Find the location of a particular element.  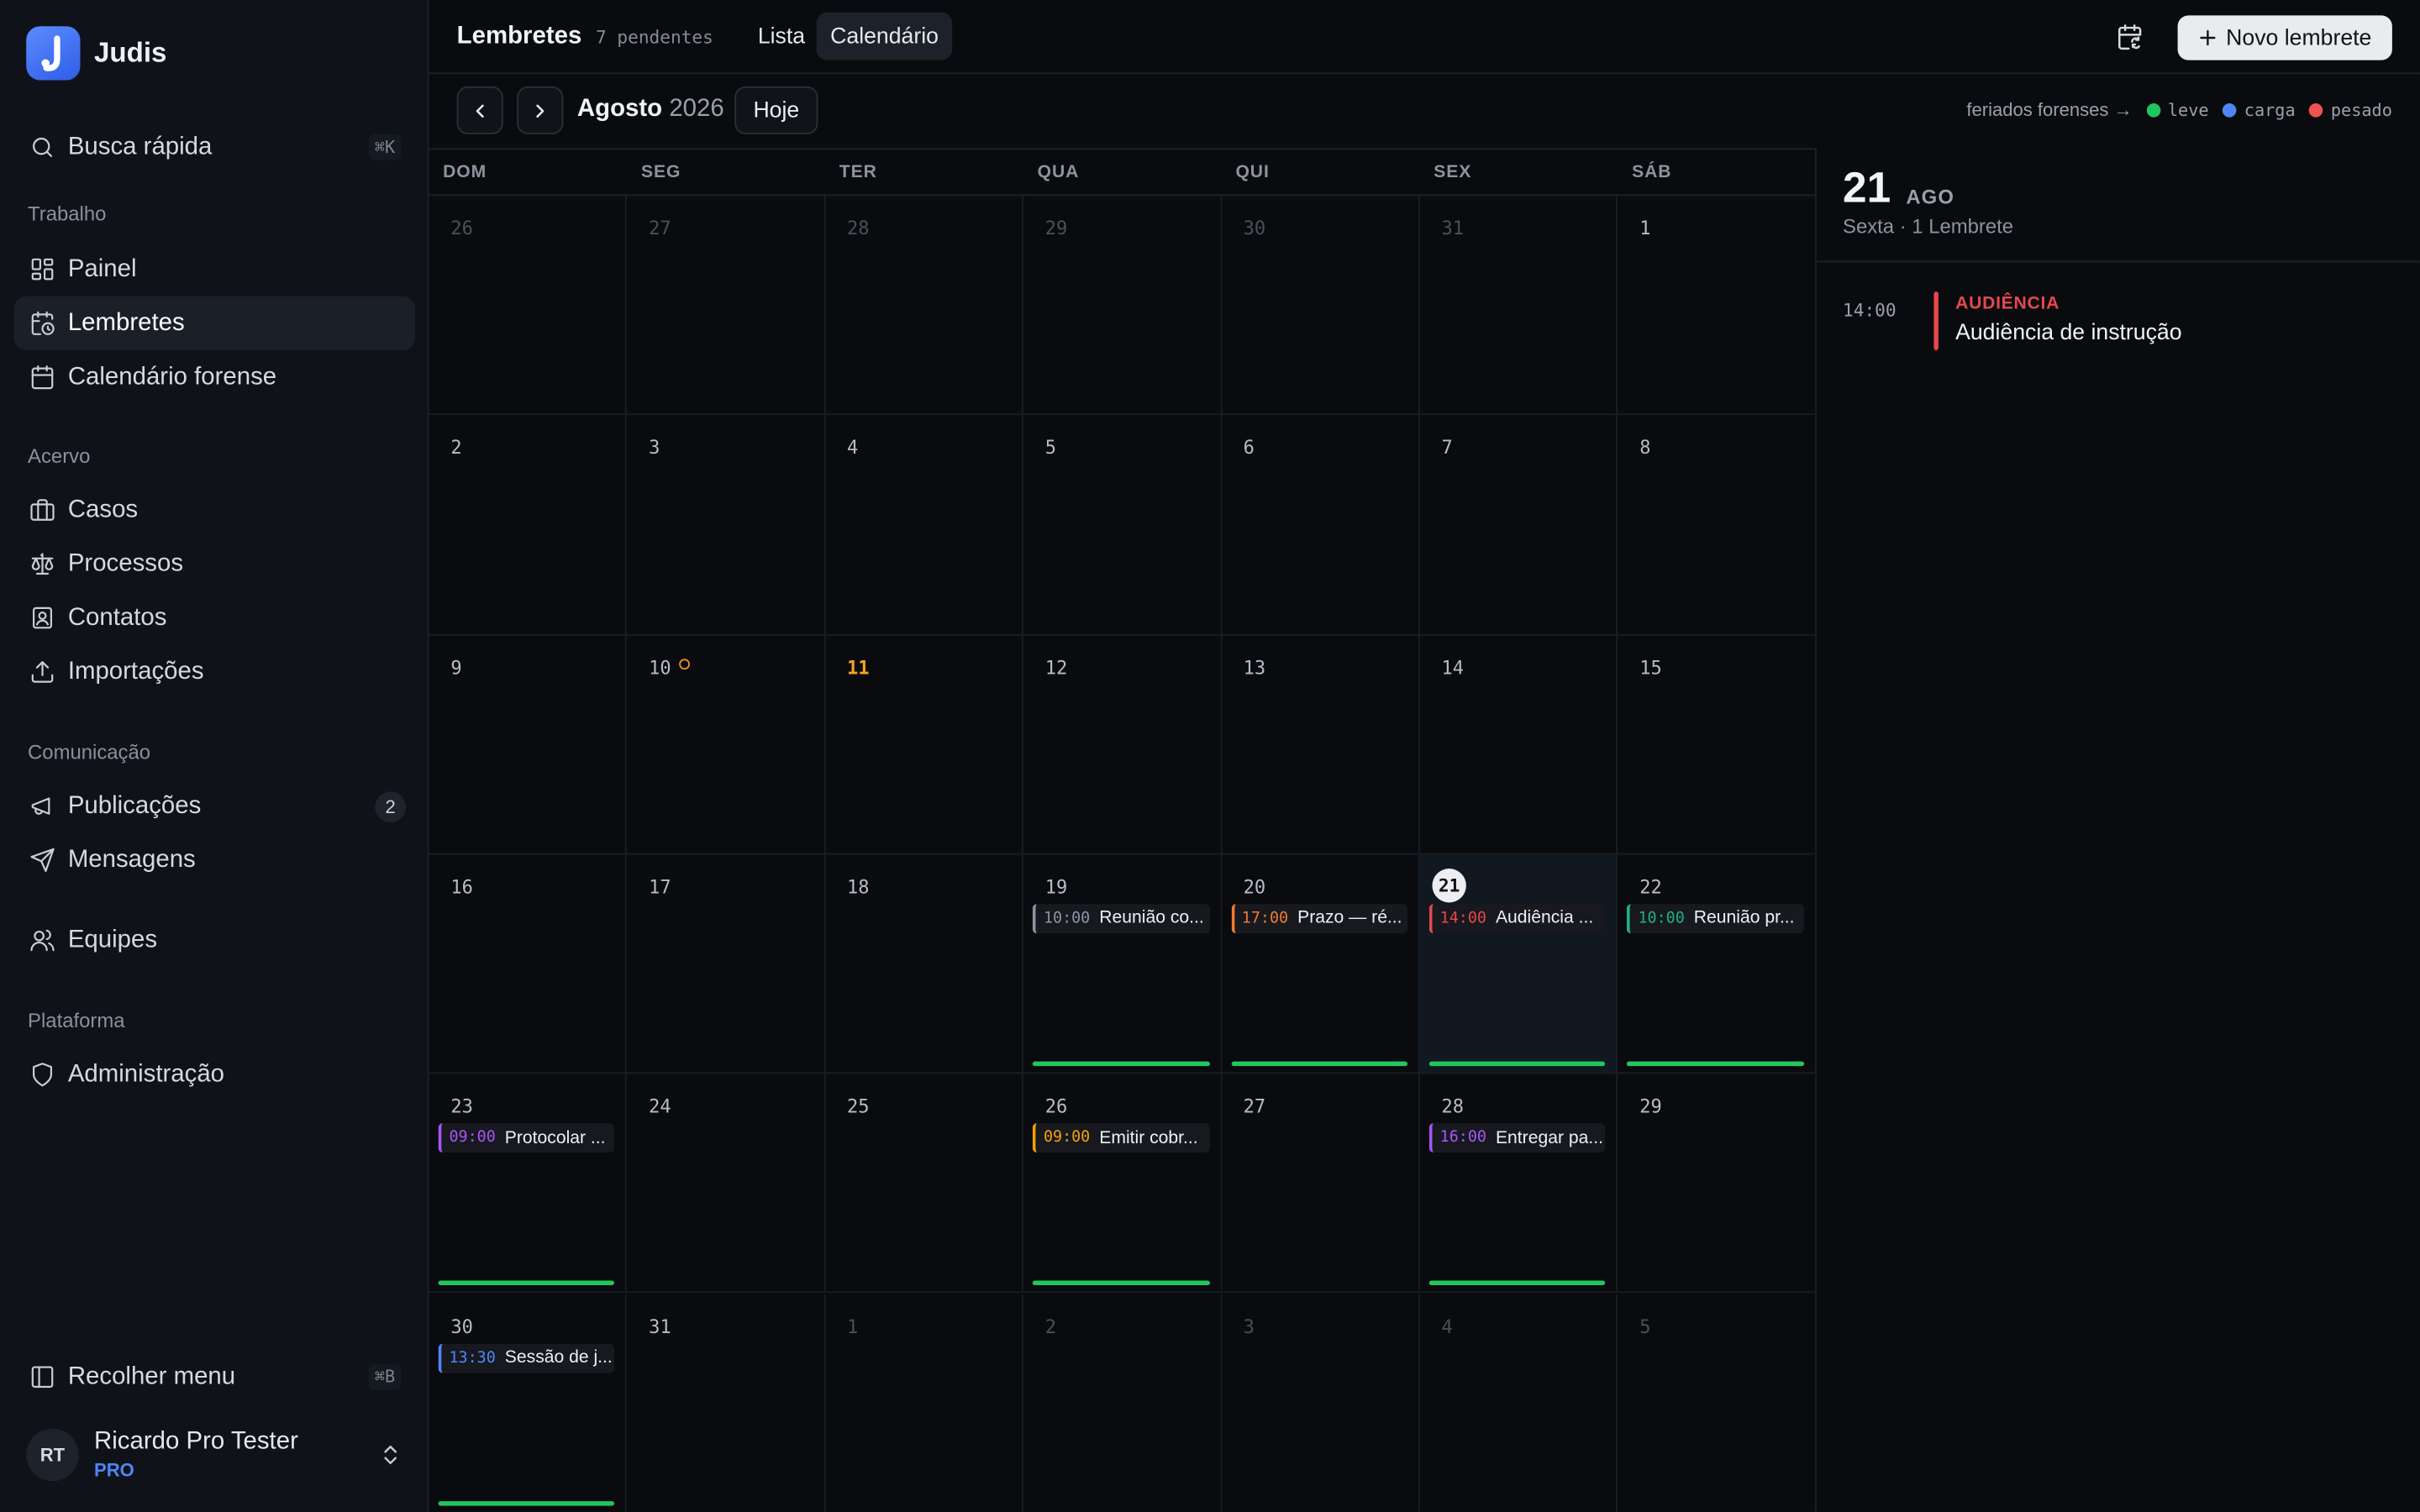

section-comunicacao: Comunicação is located at coordinates (90, 752).